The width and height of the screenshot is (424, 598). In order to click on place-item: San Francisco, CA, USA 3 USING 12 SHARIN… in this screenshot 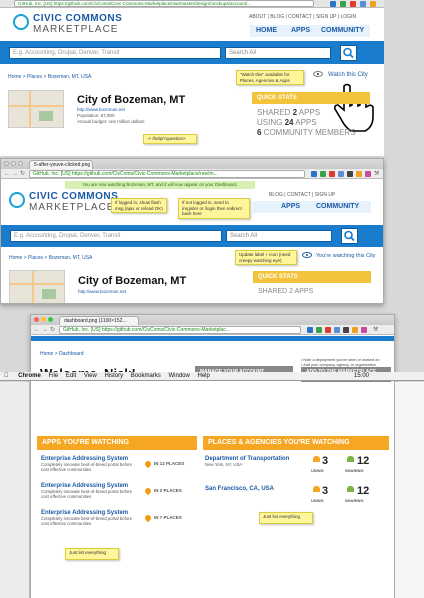, I will do `click(297, 498)`.